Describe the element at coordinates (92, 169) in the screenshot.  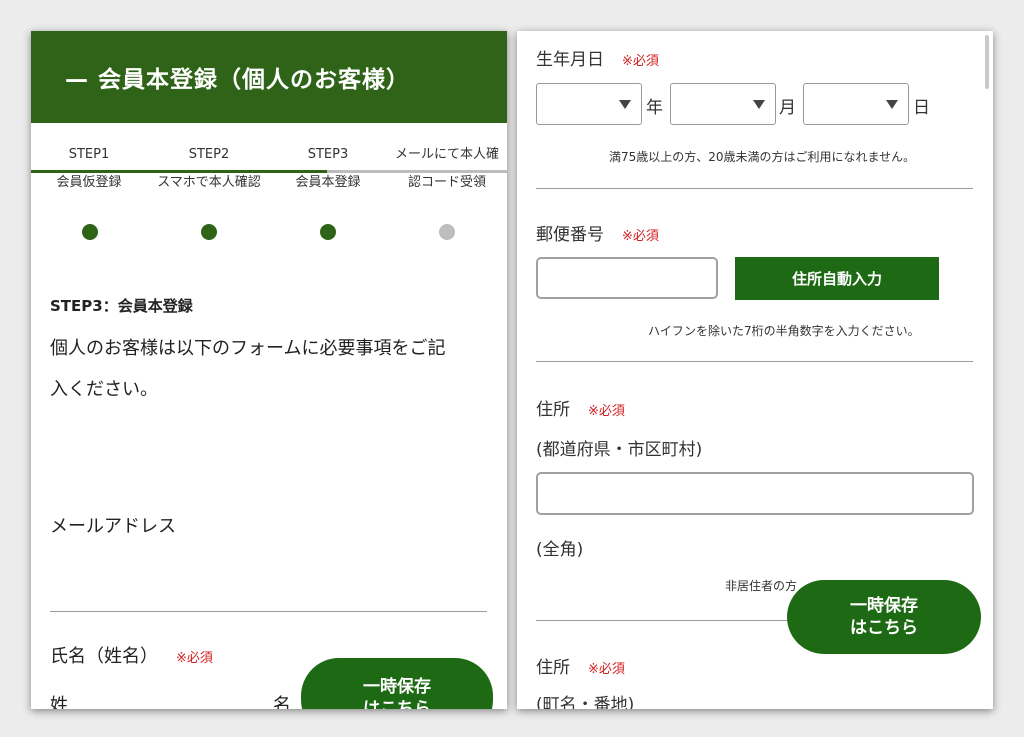
I see `step-1: STEP1 会員仮登録` at that location.